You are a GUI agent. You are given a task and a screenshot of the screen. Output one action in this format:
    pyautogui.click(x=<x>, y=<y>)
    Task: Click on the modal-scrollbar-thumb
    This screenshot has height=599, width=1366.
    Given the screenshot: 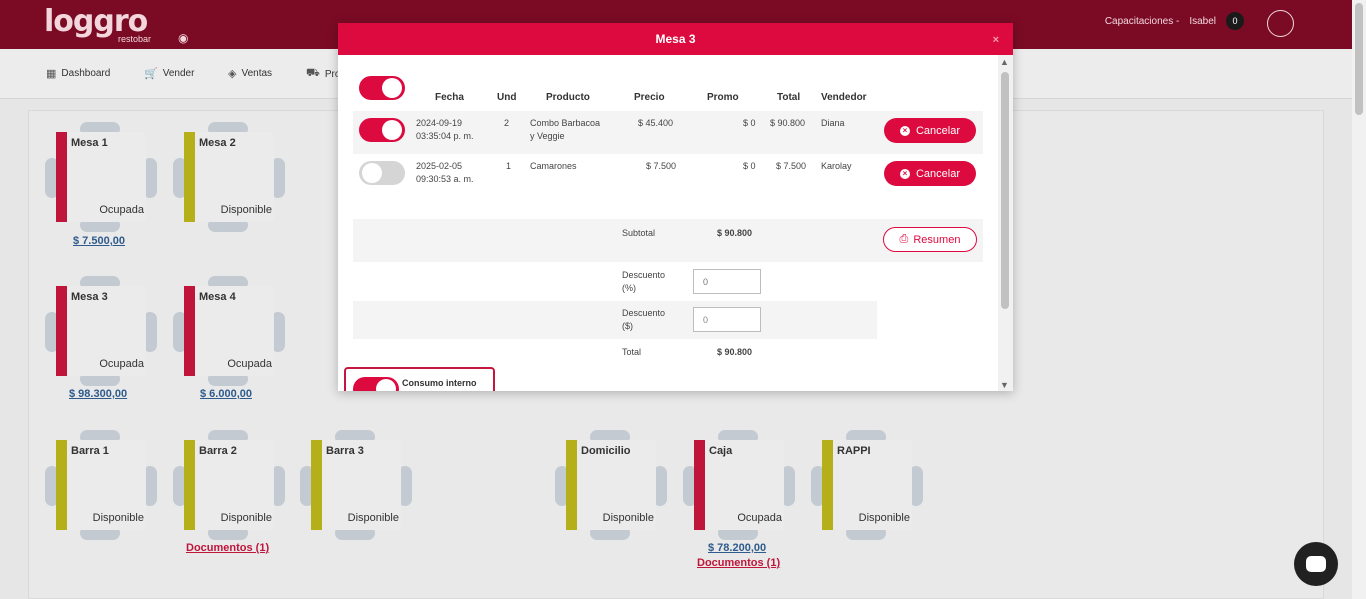 What is the action you would take?
    pyautogui.click(x=1005, y=190)
    